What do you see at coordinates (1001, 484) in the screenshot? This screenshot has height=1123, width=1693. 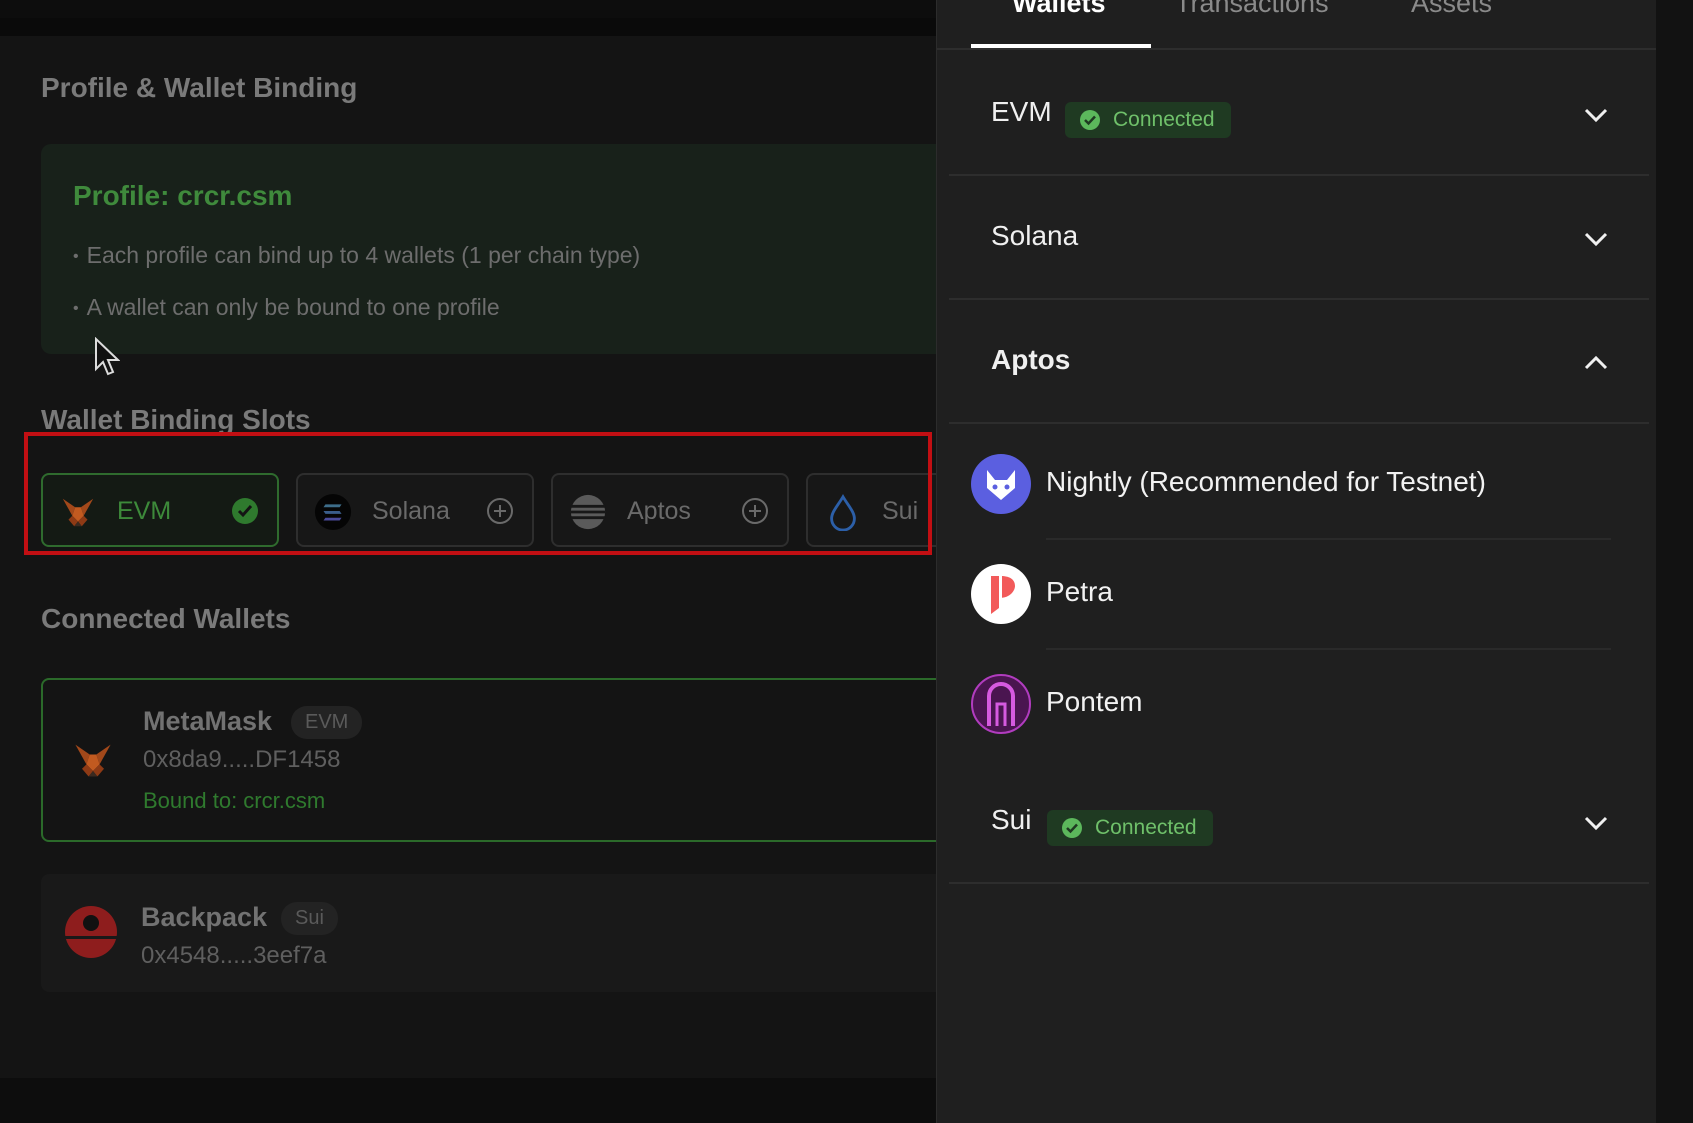 I see `nightly-icon` at bounding box center [1001, 484].